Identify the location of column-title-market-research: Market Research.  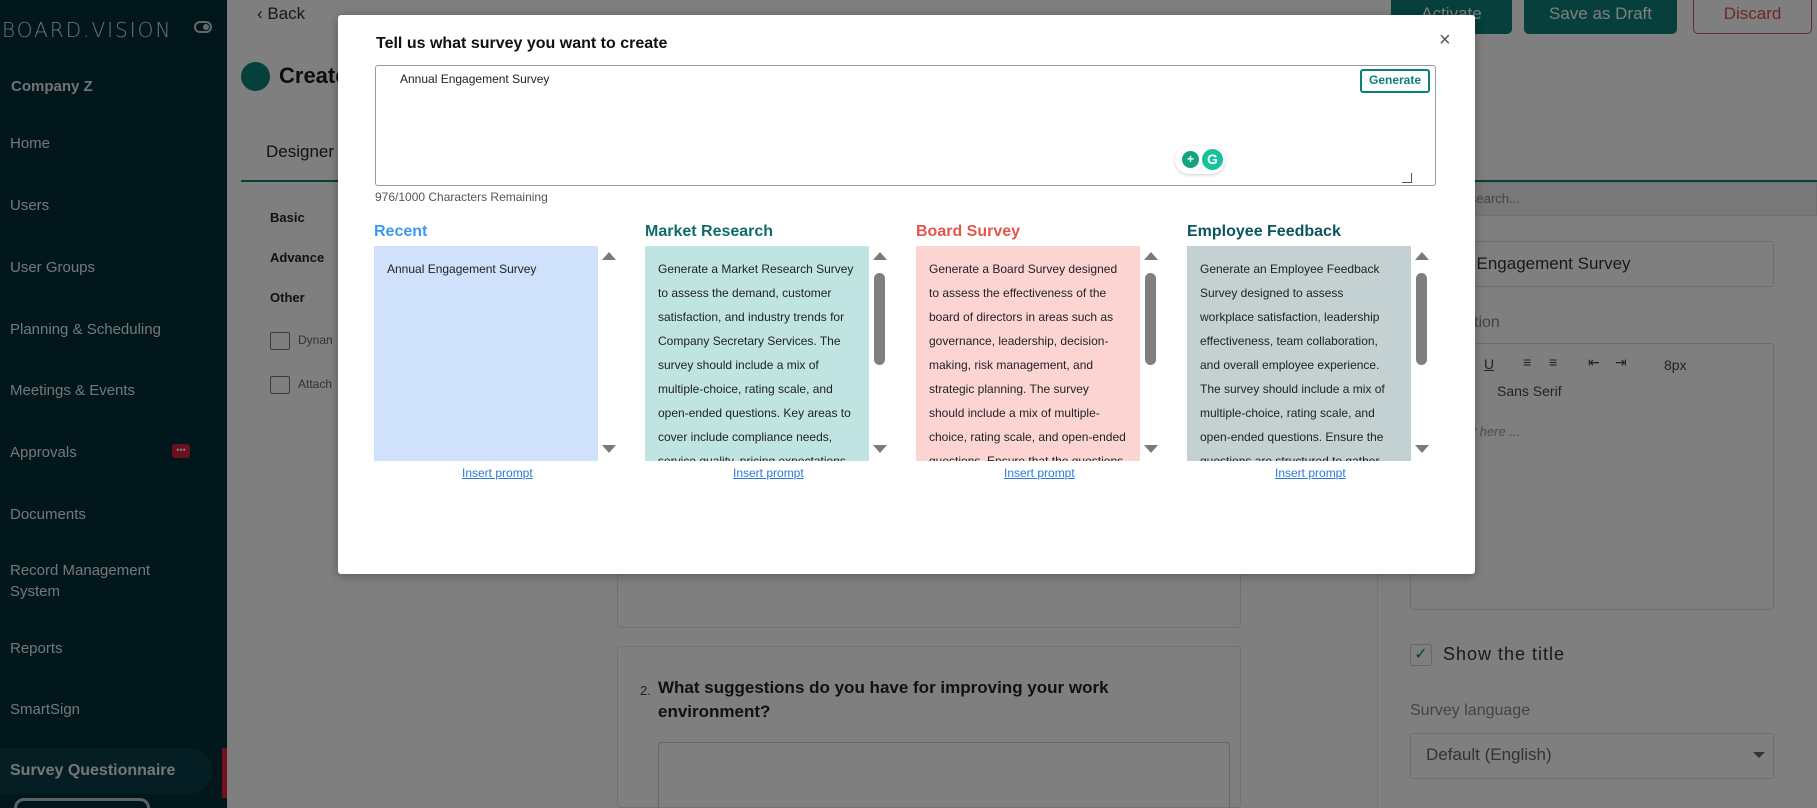
(709, 231).